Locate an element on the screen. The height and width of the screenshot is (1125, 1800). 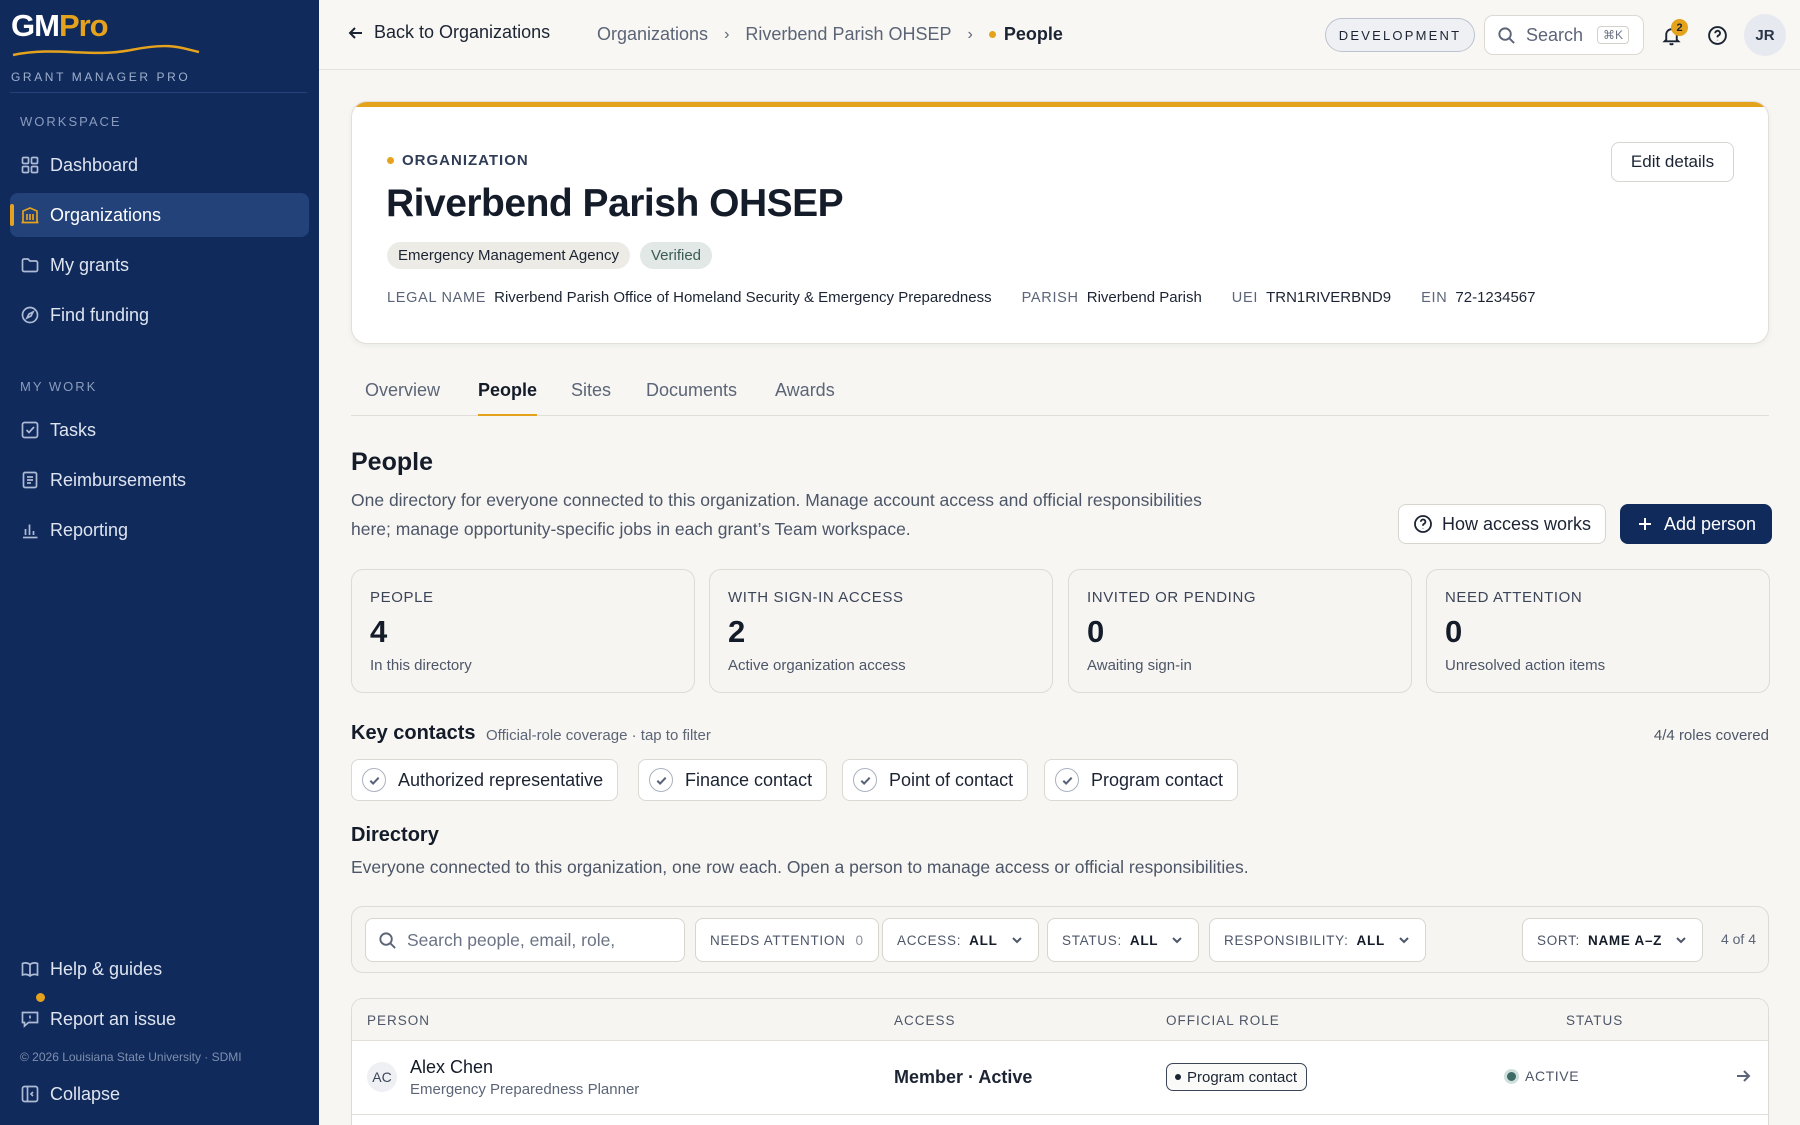
filter-label: SORT: is located at coordinates (1559, 940).